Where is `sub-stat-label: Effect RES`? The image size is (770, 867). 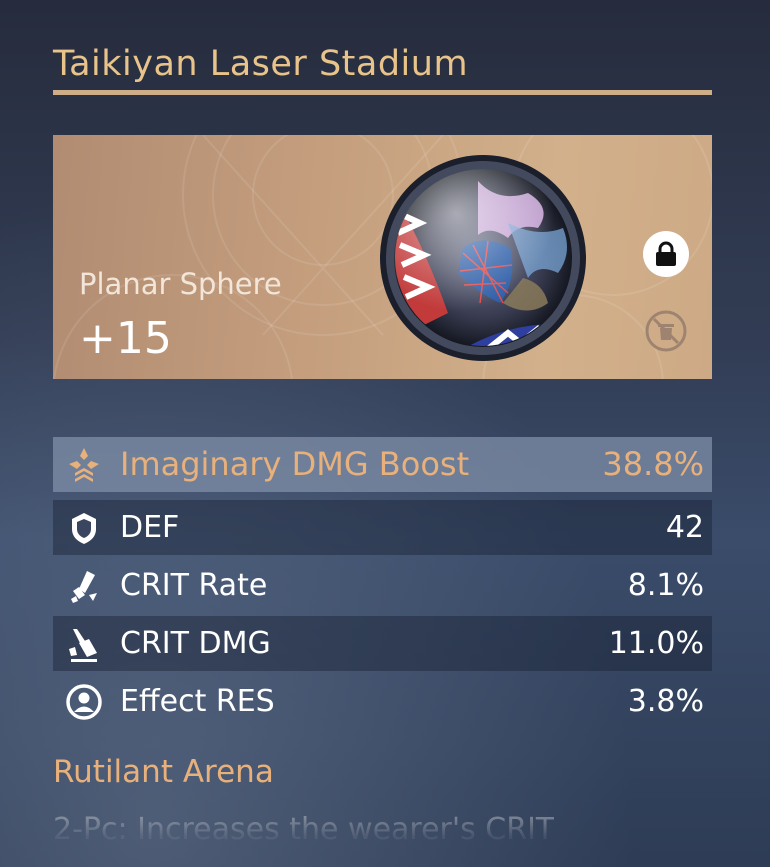 sub-stat-label: Effect RES is located at coordinates (197, 701).